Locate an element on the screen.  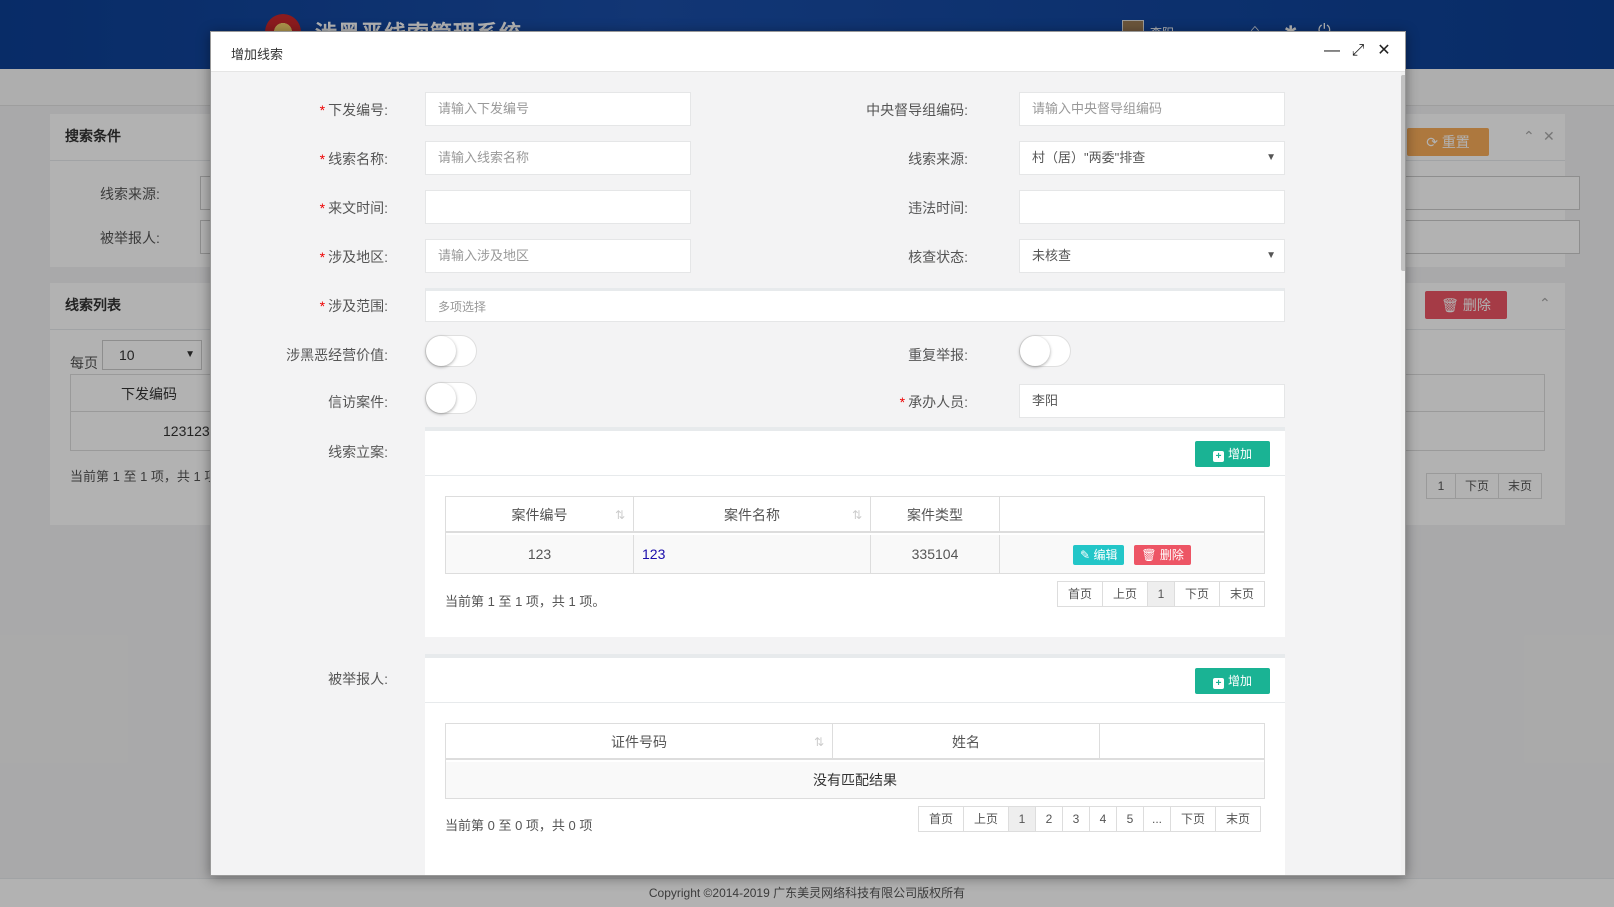
clue-source-select: 村（居）"两委"排查 ▼ is located at coordinates (1152, 158).